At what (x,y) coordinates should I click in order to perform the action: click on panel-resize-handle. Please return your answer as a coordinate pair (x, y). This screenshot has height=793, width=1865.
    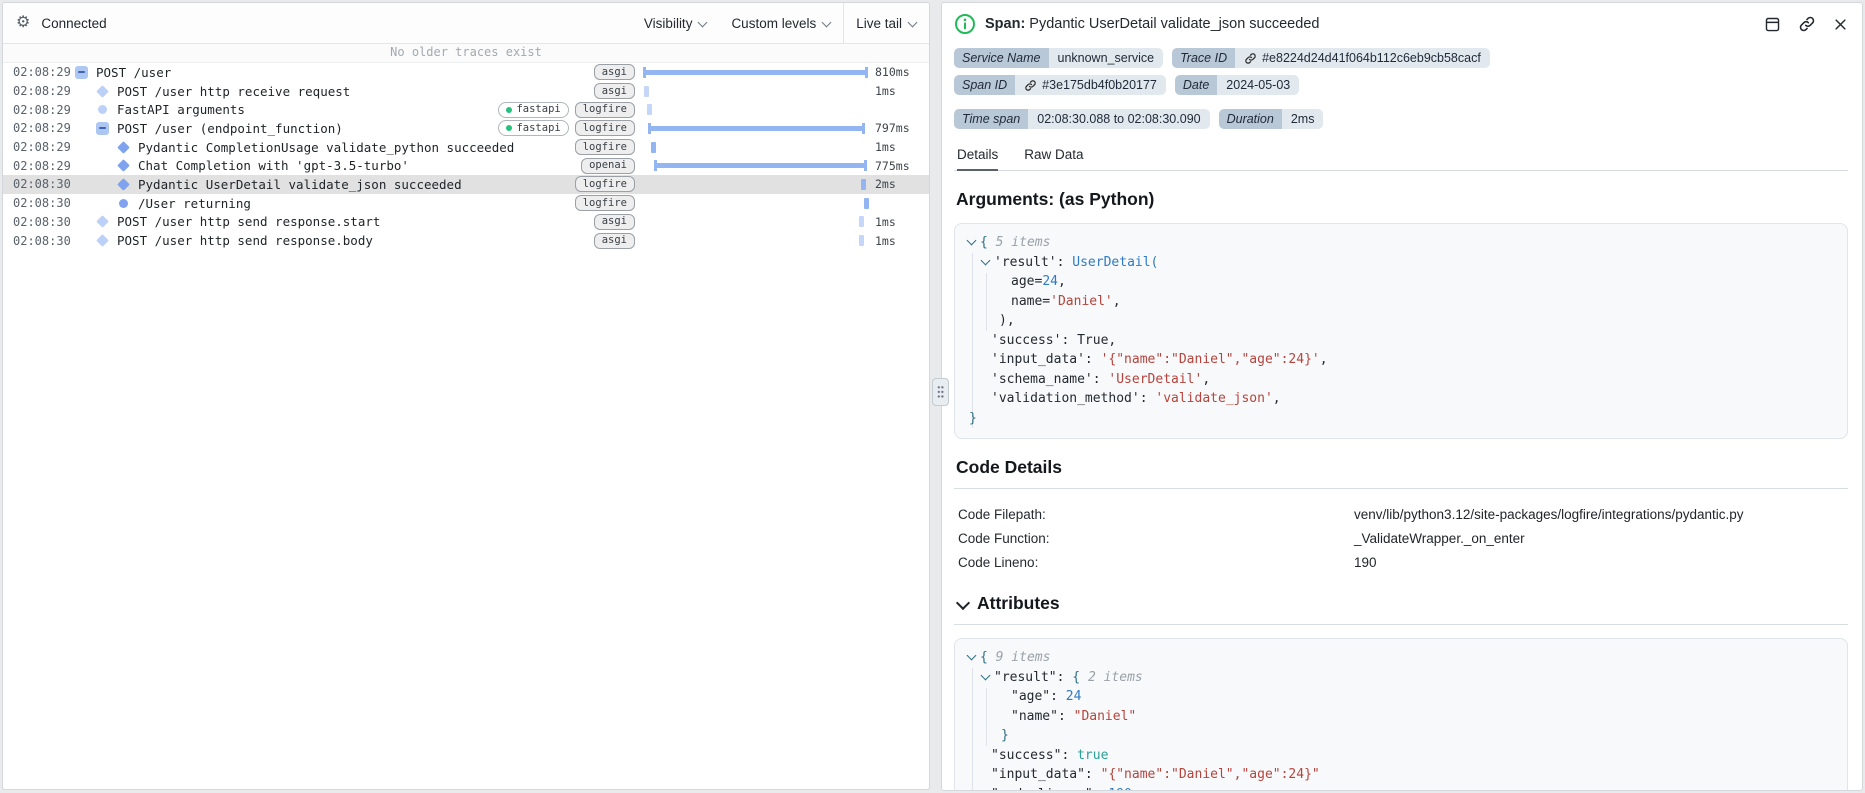
    Looking at the image, I should click on (940, 392).